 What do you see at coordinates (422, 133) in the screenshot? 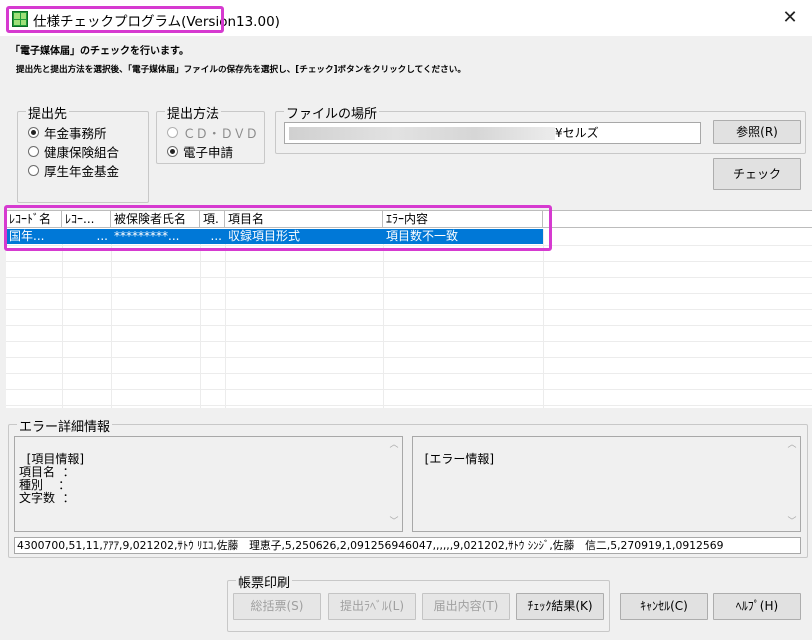
I see `redacted-path` at bounding box center [422, 133].